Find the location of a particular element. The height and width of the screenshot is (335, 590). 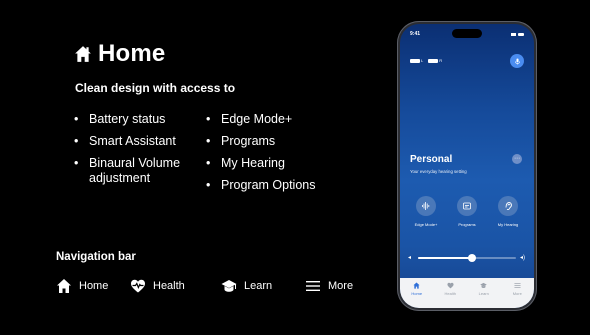

feature-item: Battery status is located at coordinates (141, 119).